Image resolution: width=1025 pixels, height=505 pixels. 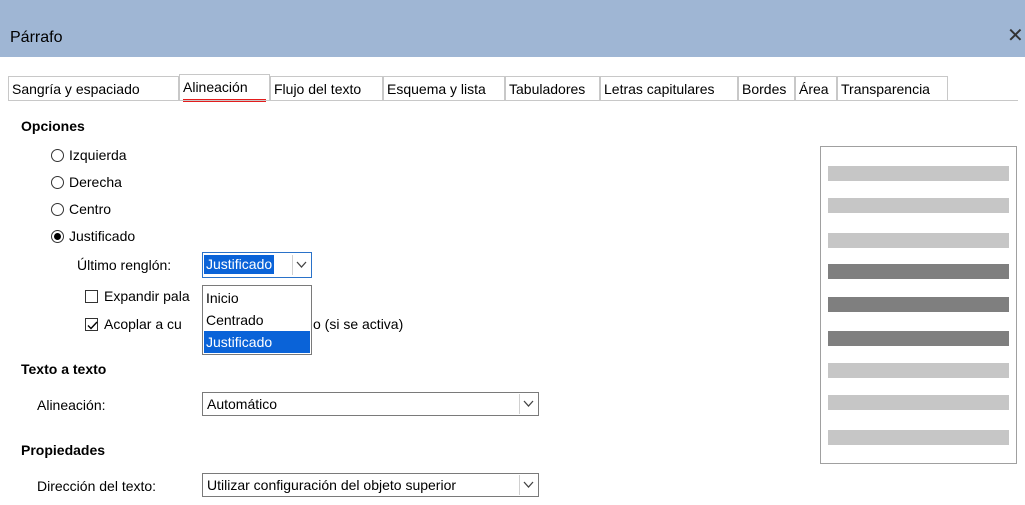 I want to click on radio-centro, so click(x=57, y=209).